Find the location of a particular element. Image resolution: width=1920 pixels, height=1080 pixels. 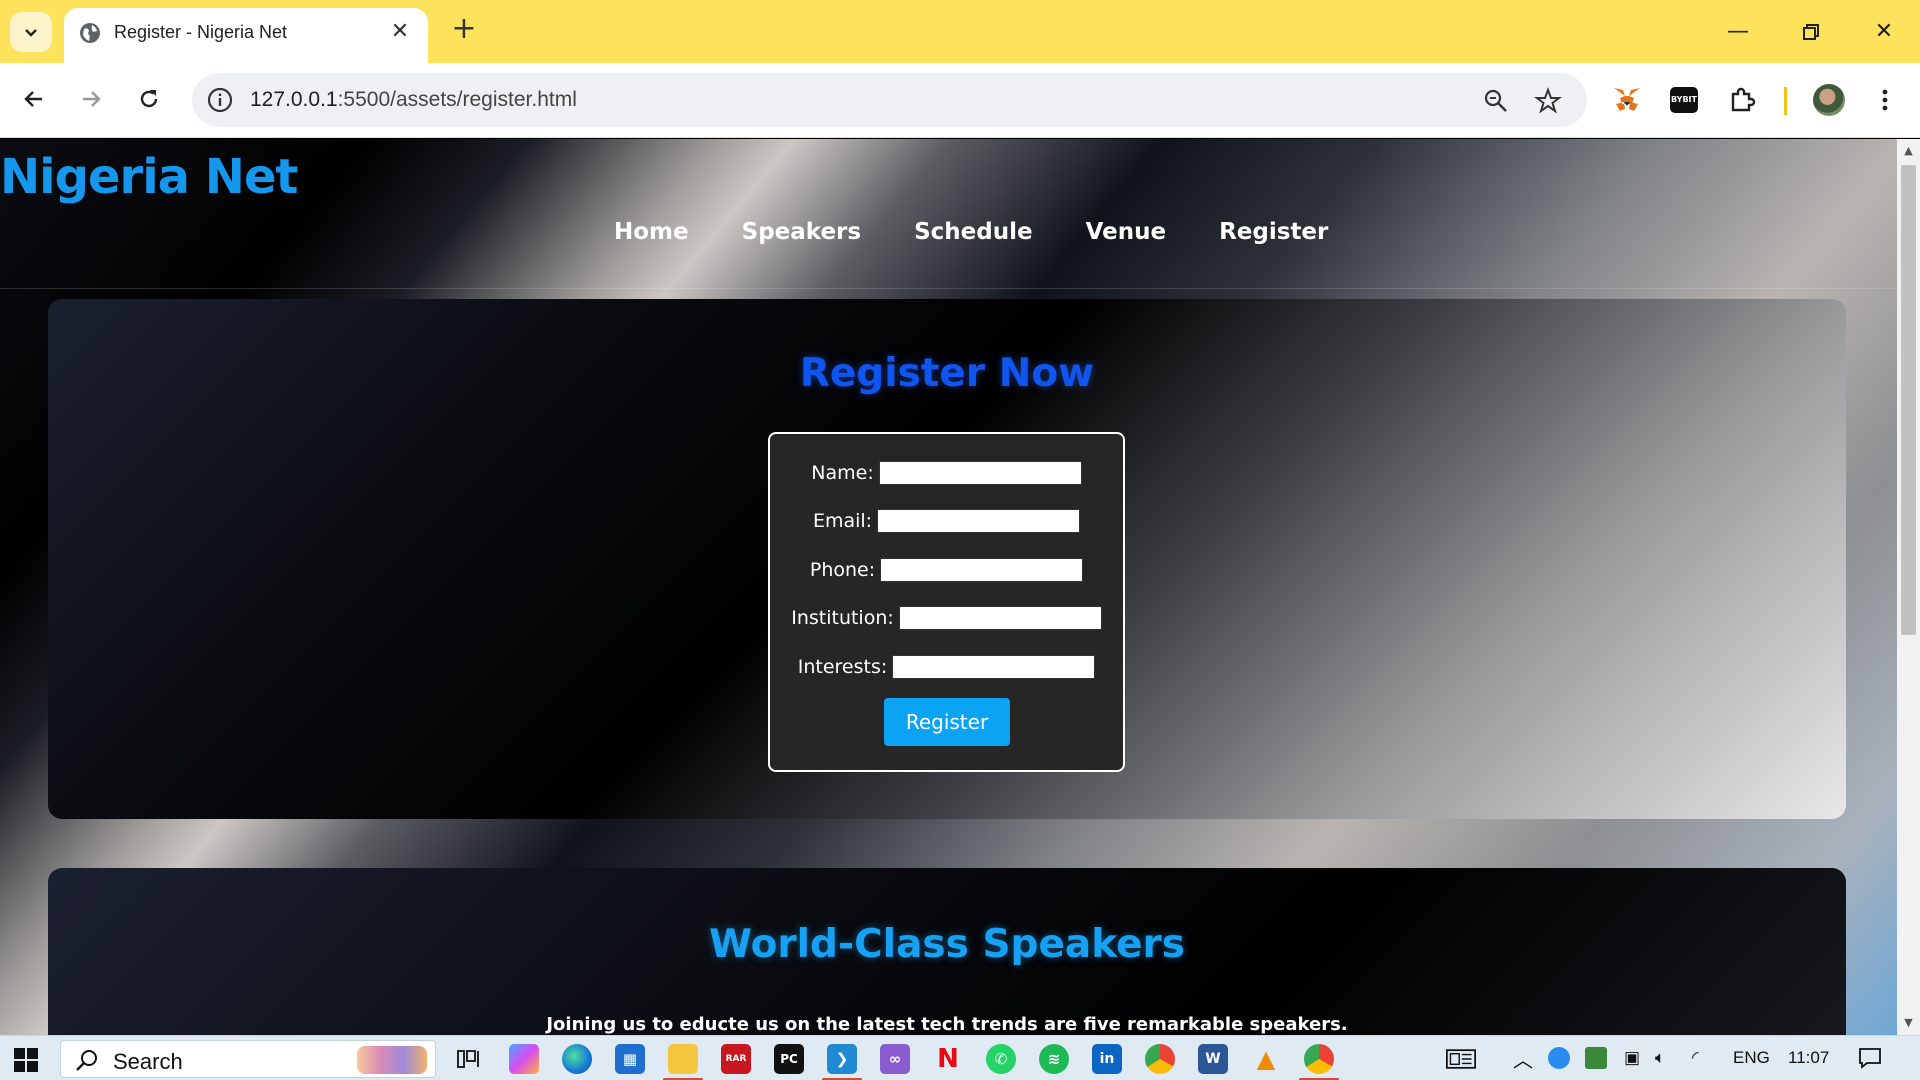

form-row-institution: Institution: is located at coordinates (946, 618).